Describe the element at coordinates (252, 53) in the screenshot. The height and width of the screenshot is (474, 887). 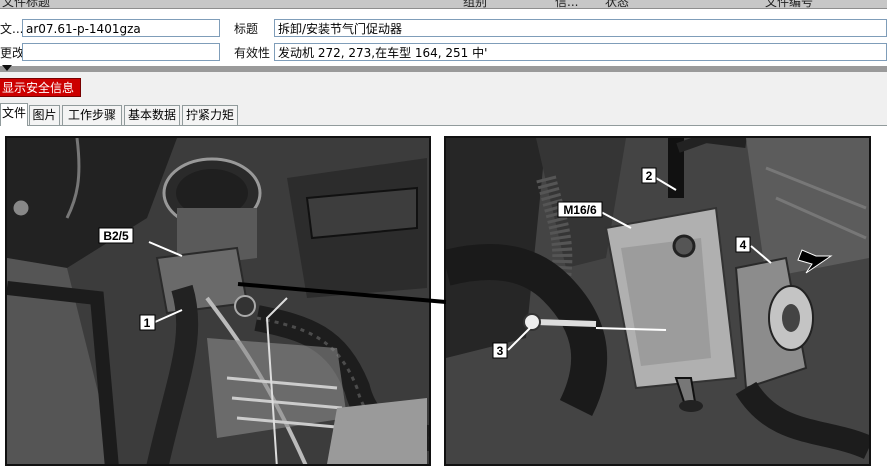
I see `validity-label: 有效性` at that location.